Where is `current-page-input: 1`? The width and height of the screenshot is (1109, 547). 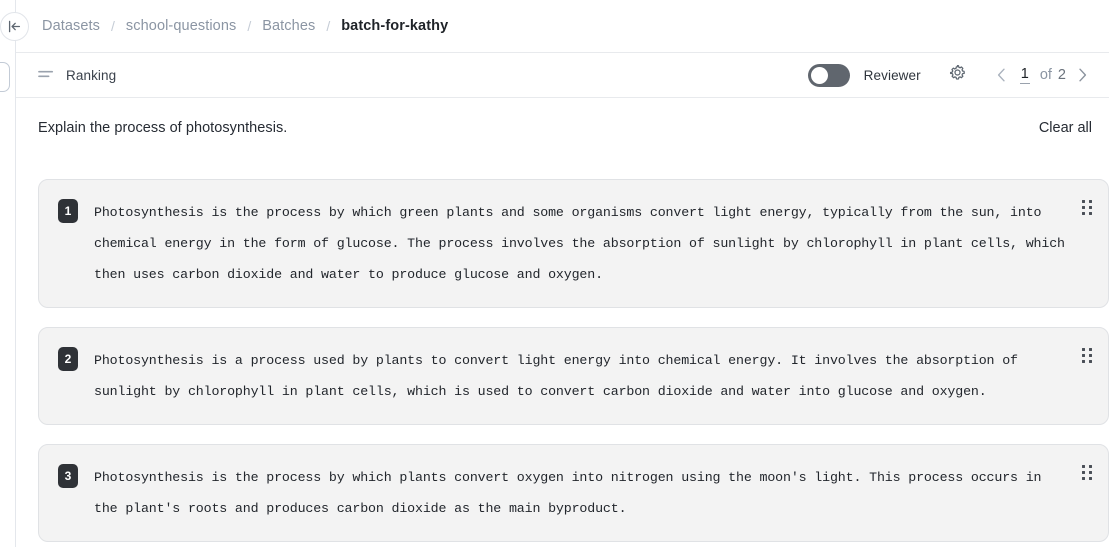 current-page-input: 1 is located at coordinates (1024, 75).